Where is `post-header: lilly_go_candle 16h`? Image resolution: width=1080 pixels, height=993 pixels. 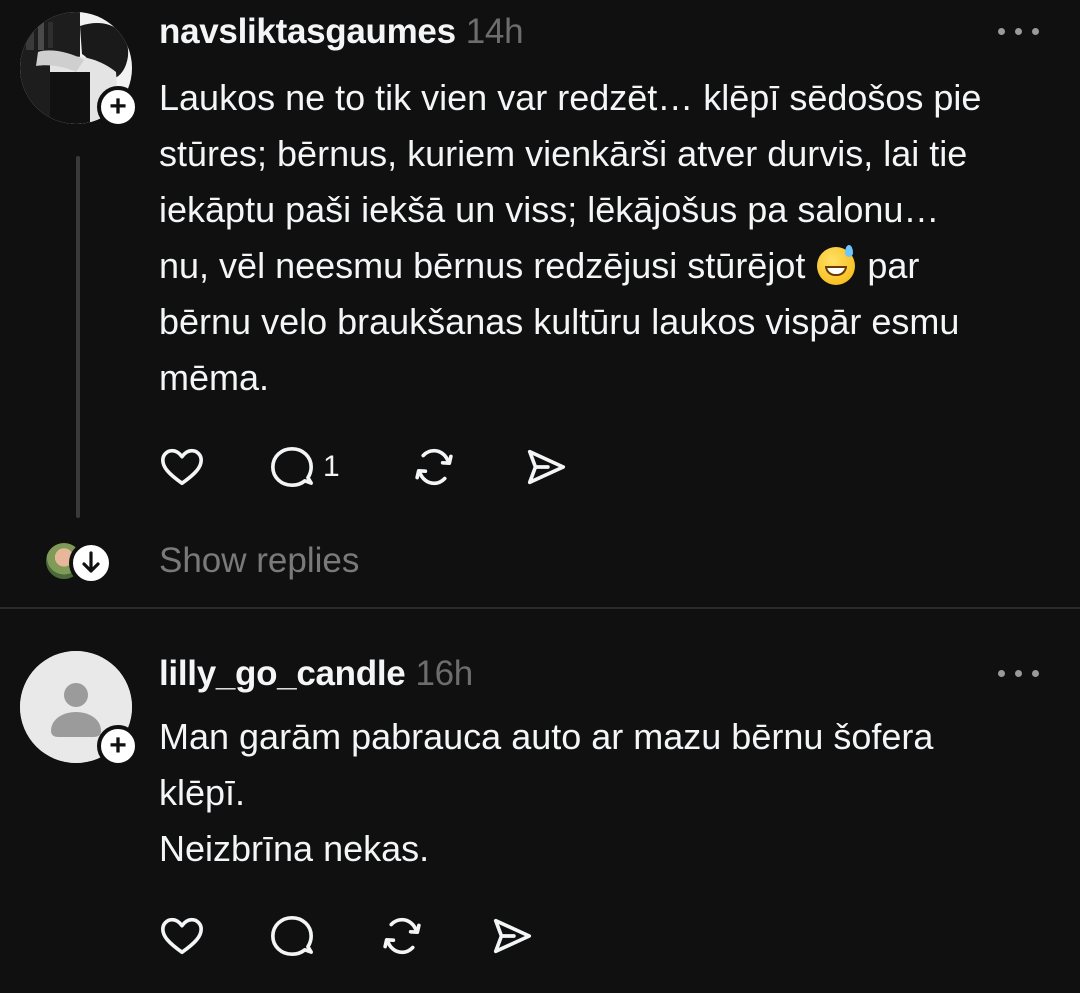 post-header: lilly_go_candle 16h is located at coordinates (316, 674).